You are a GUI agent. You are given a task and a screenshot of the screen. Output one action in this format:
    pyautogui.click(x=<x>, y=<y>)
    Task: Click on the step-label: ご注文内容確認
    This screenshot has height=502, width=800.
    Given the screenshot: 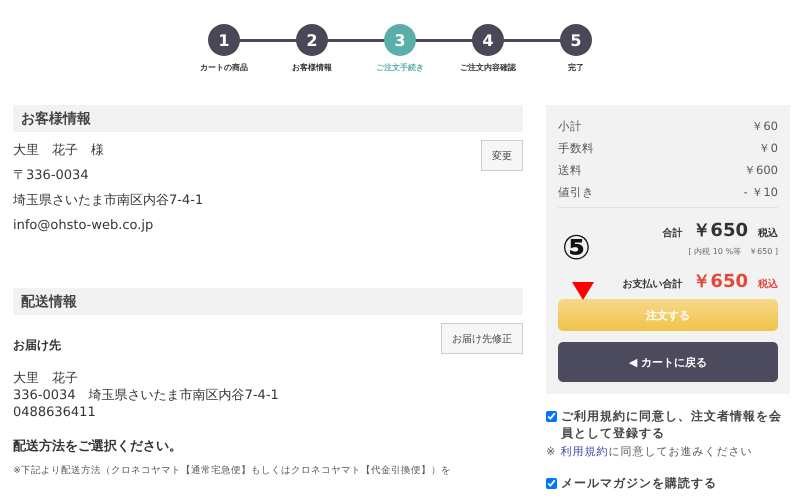 What is the action you would take?
    pyautogui.click(x=488, y=67)
    